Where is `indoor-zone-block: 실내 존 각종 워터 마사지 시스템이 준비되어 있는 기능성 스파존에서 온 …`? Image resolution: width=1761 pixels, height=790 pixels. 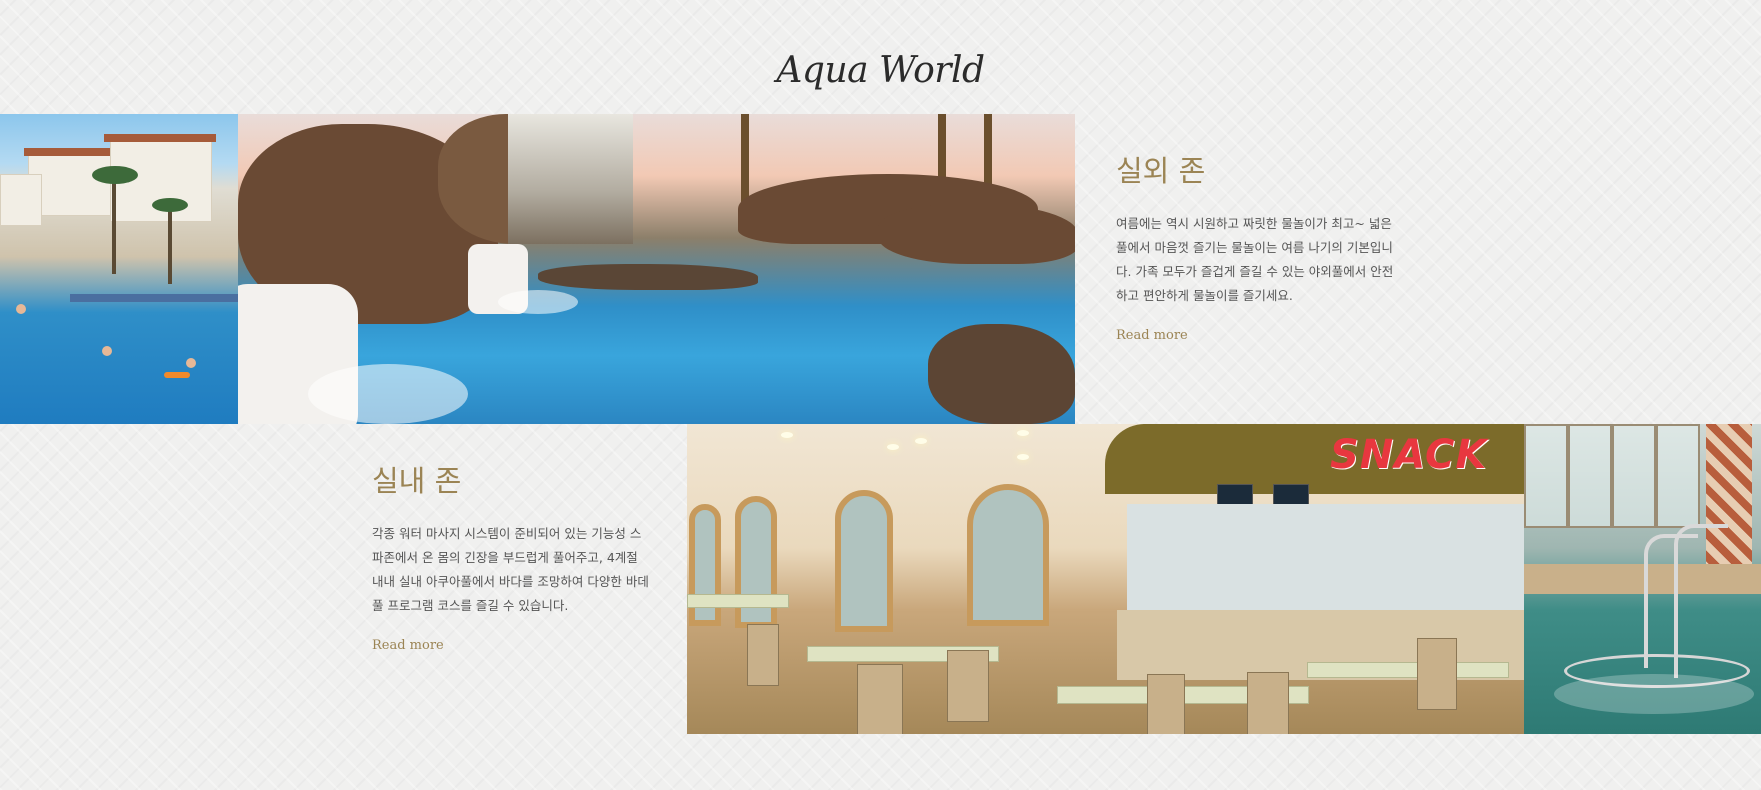
indoor-zone-block: 실내 존 각종 워터 마사지 시스템이 준비되어 있는 기능성 스파존에서 온 … is located at coordinates (512, 555).